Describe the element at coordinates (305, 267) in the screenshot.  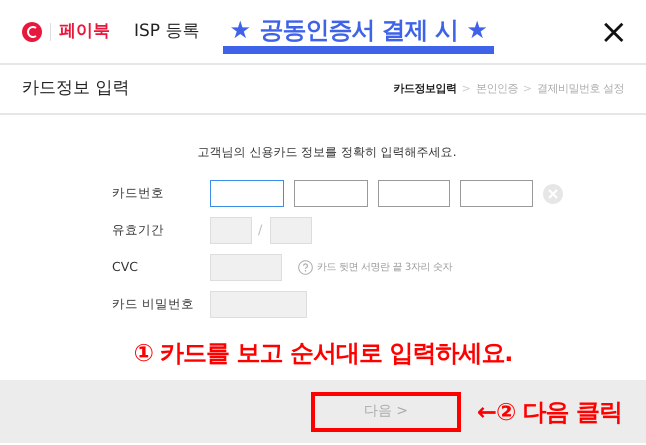
I see `help-icon` at that location.